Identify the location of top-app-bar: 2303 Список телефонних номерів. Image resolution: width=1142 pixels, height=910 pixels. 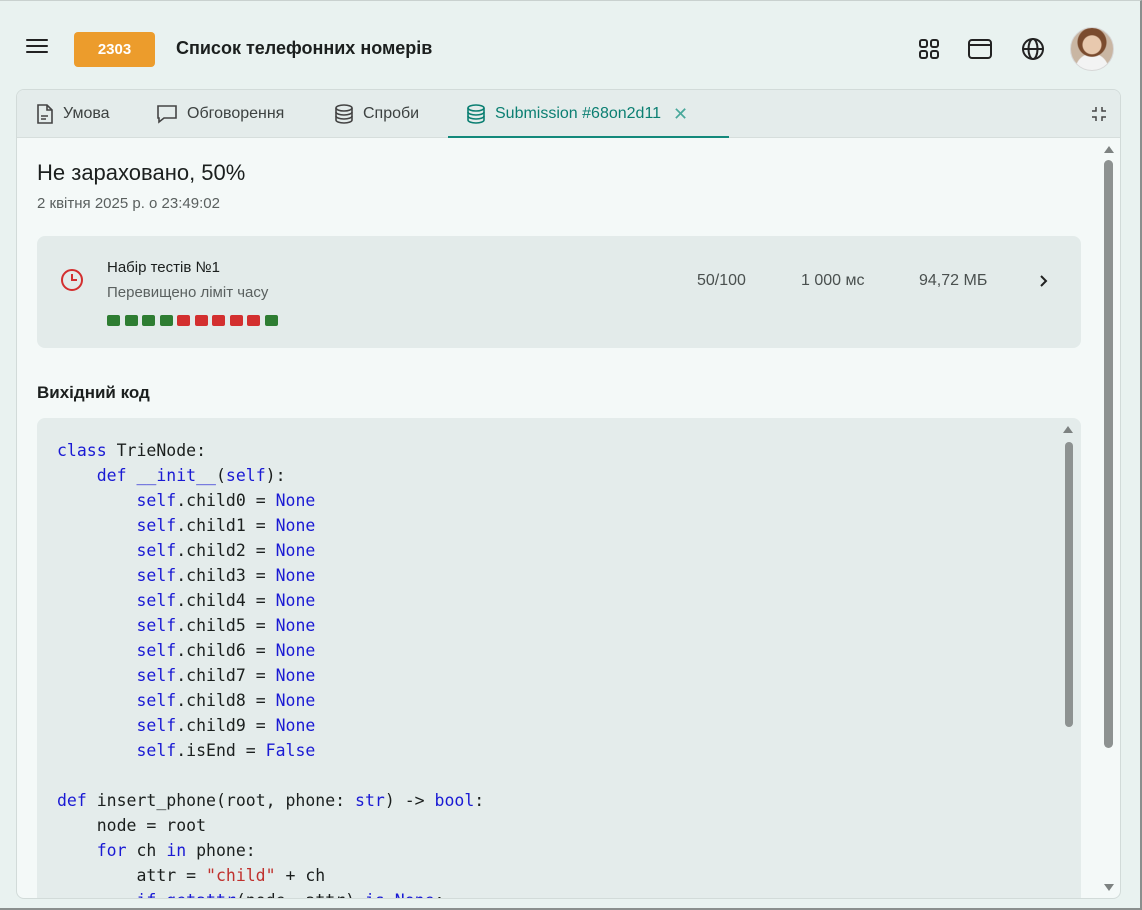
(570, 45).